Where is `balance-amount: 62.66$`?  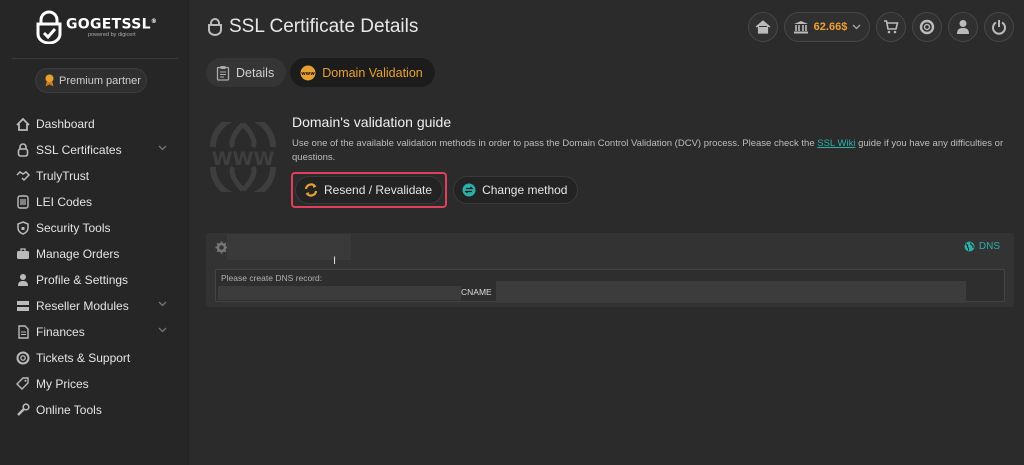
balance-amount: 62.66$ is located at coordinates (830, 27).